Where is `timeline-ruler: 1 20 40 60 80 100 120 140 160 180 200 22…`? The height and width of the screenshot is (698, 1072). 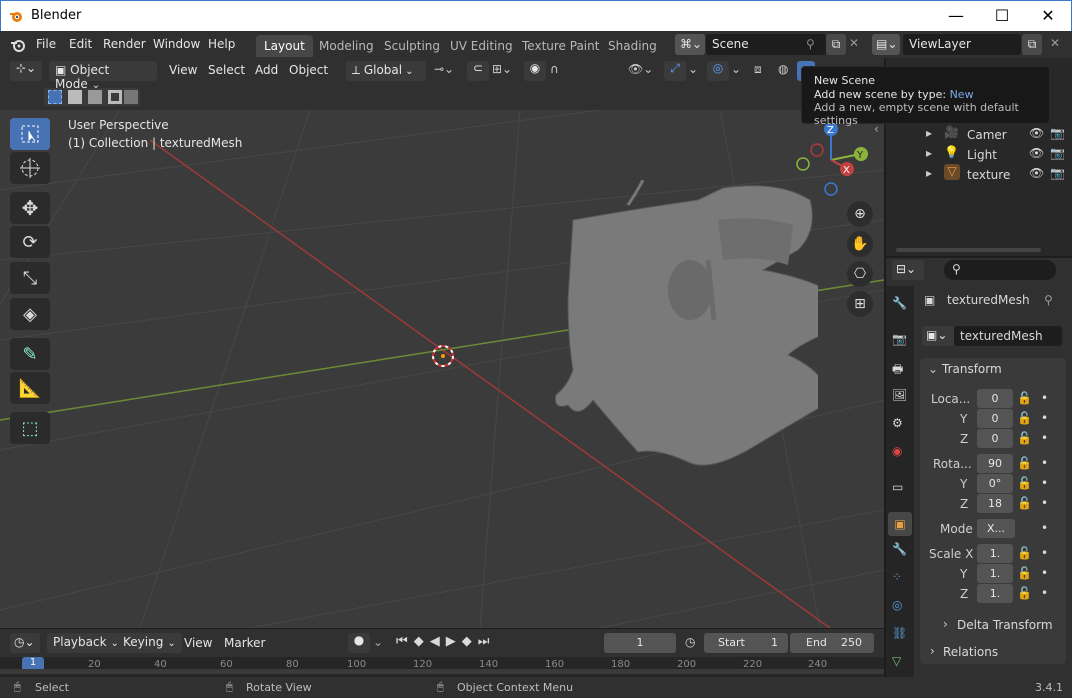
timeline-ruler: 1 20 40 60 80 100 120 140 160 180 200 22… is located at coordinates (442, 667).